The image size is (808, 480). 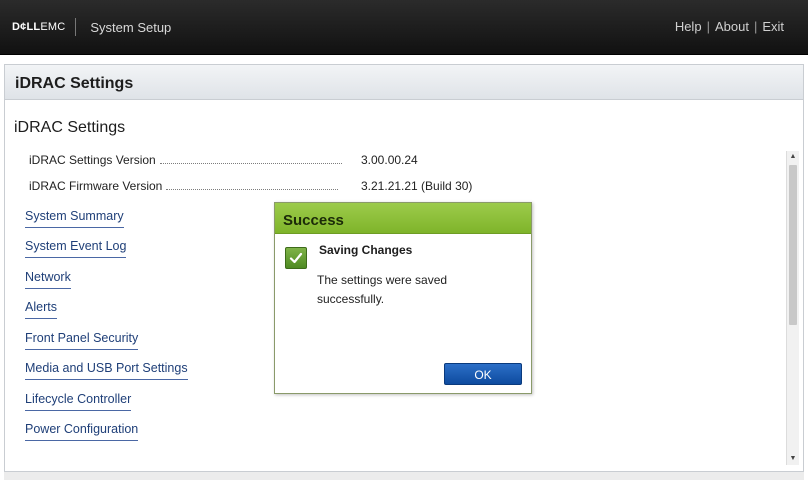 What do you see at coordinates (76, 248) in the screenshot?
I see `nav-system-event-log: System Event Log` at bounding box center [76, 248].